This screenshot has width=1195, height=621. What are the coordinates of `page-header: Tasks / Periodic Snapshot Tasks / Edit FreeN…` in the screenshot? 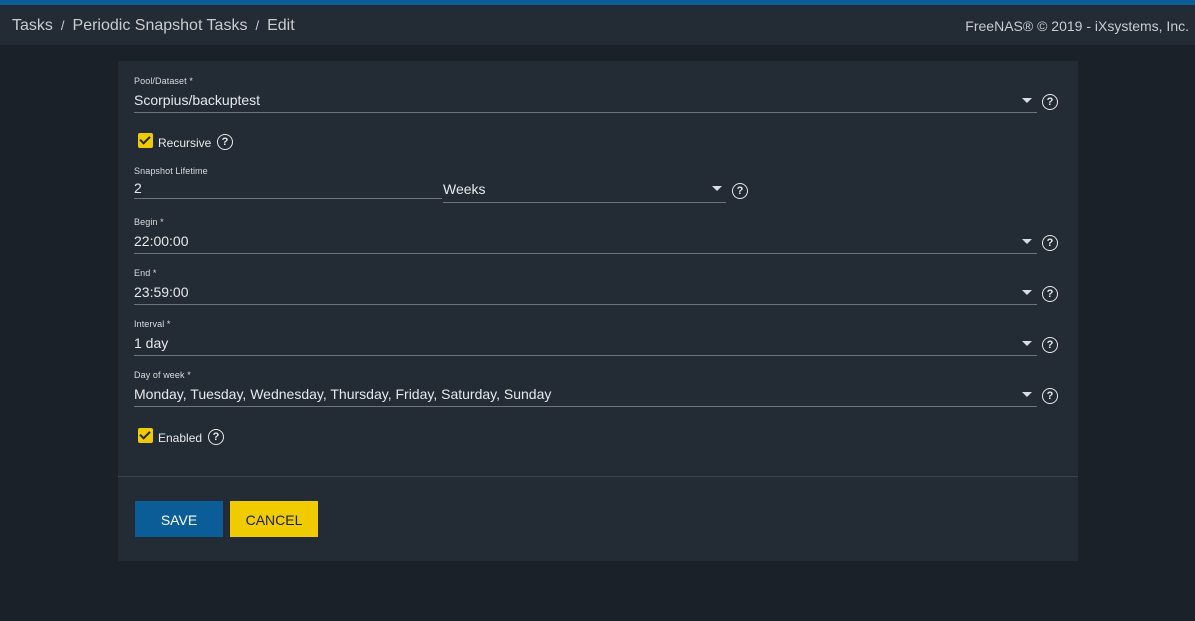 It's located at (597, 25).